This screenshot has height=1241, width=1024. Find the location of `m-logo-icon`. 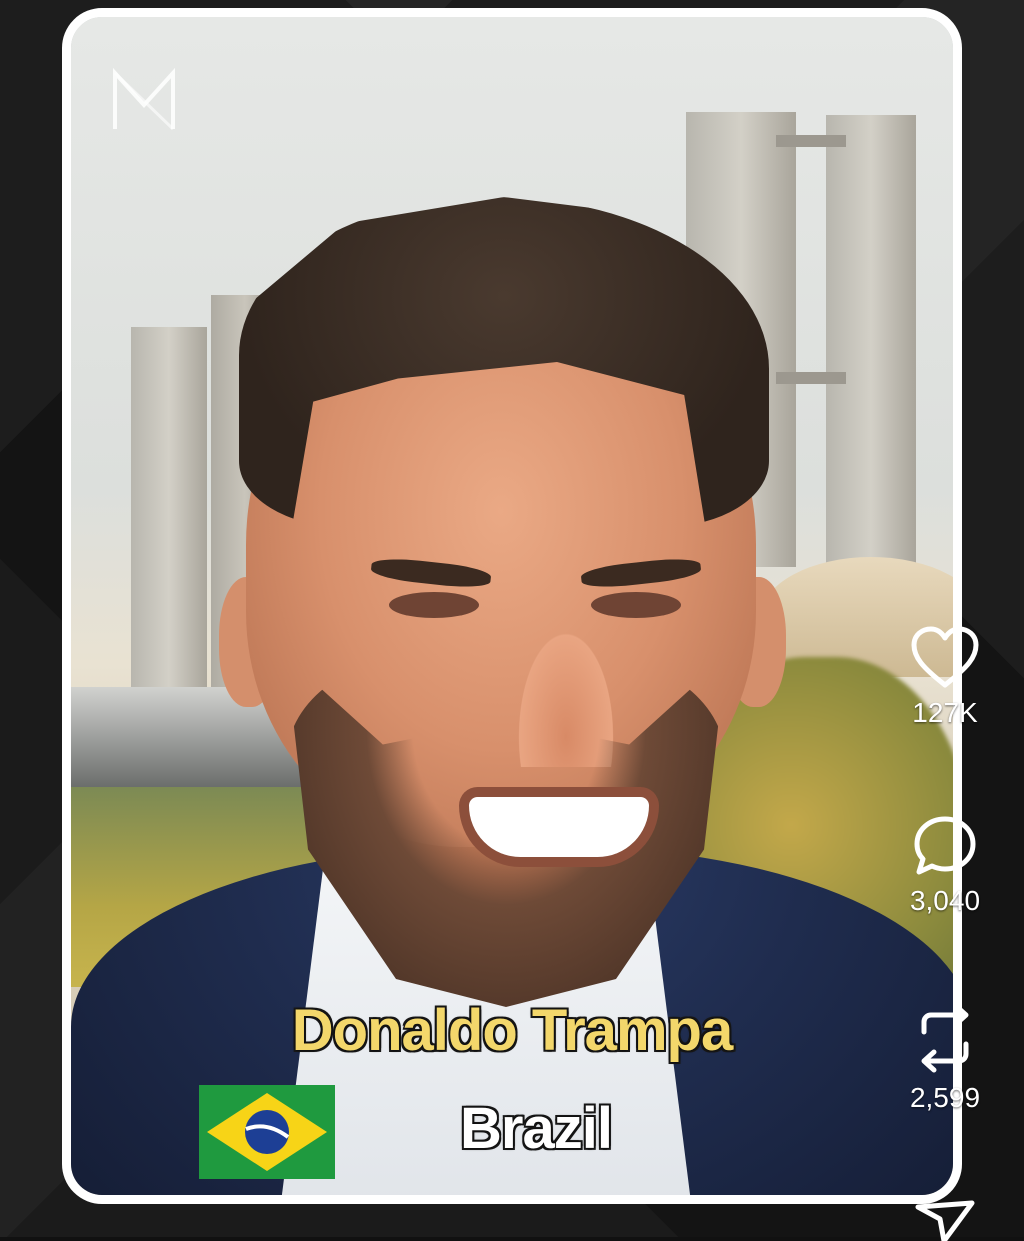

m-logo-icon is located at coordinates (144, 99).